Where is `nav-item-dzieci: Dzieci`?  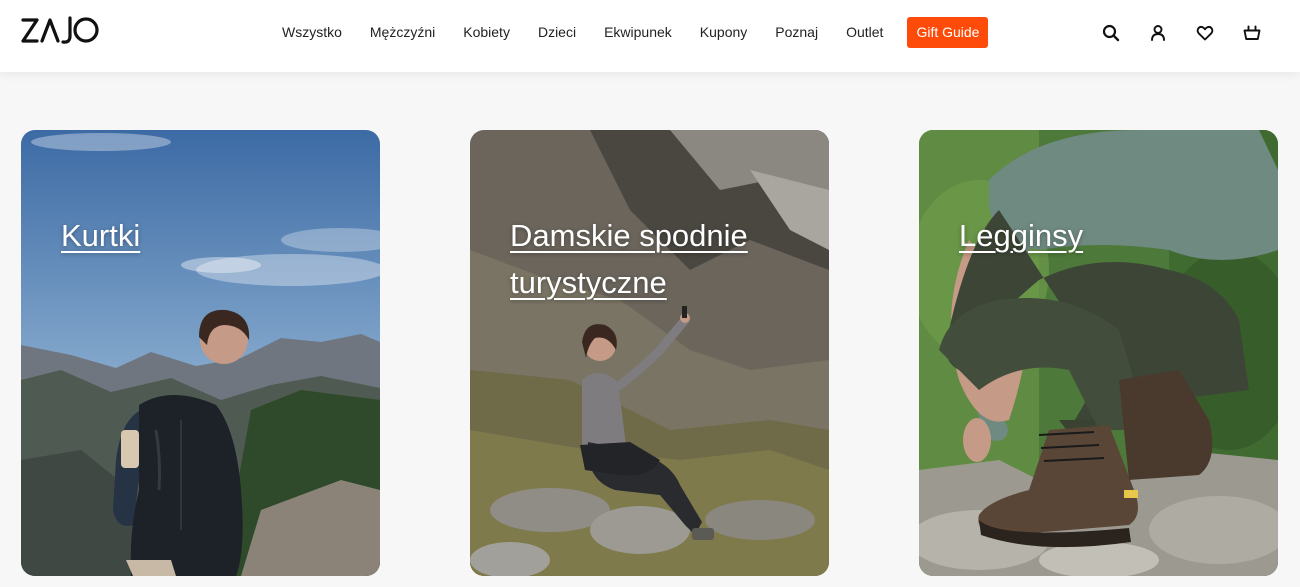
nav-item-dzieci: Dzieci is located at coordinates (557, 32).